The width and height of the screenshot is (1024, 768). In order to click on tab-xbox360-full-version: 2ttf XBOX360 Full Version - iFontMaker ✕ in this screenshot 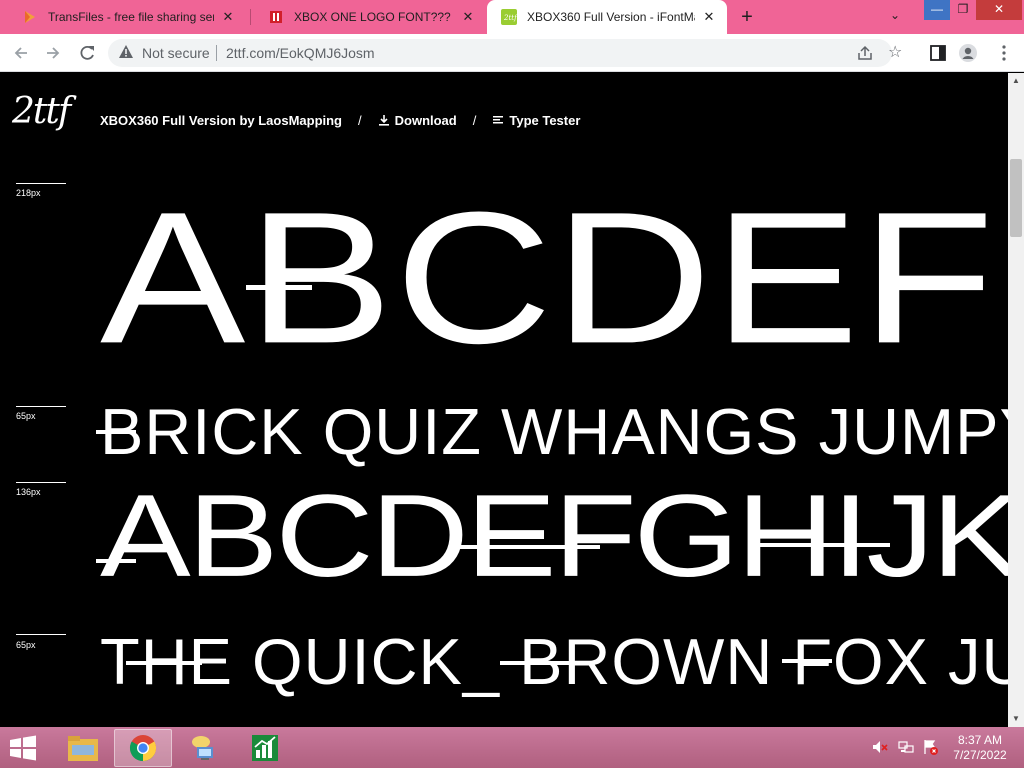, I will do `click(607, 17)`.